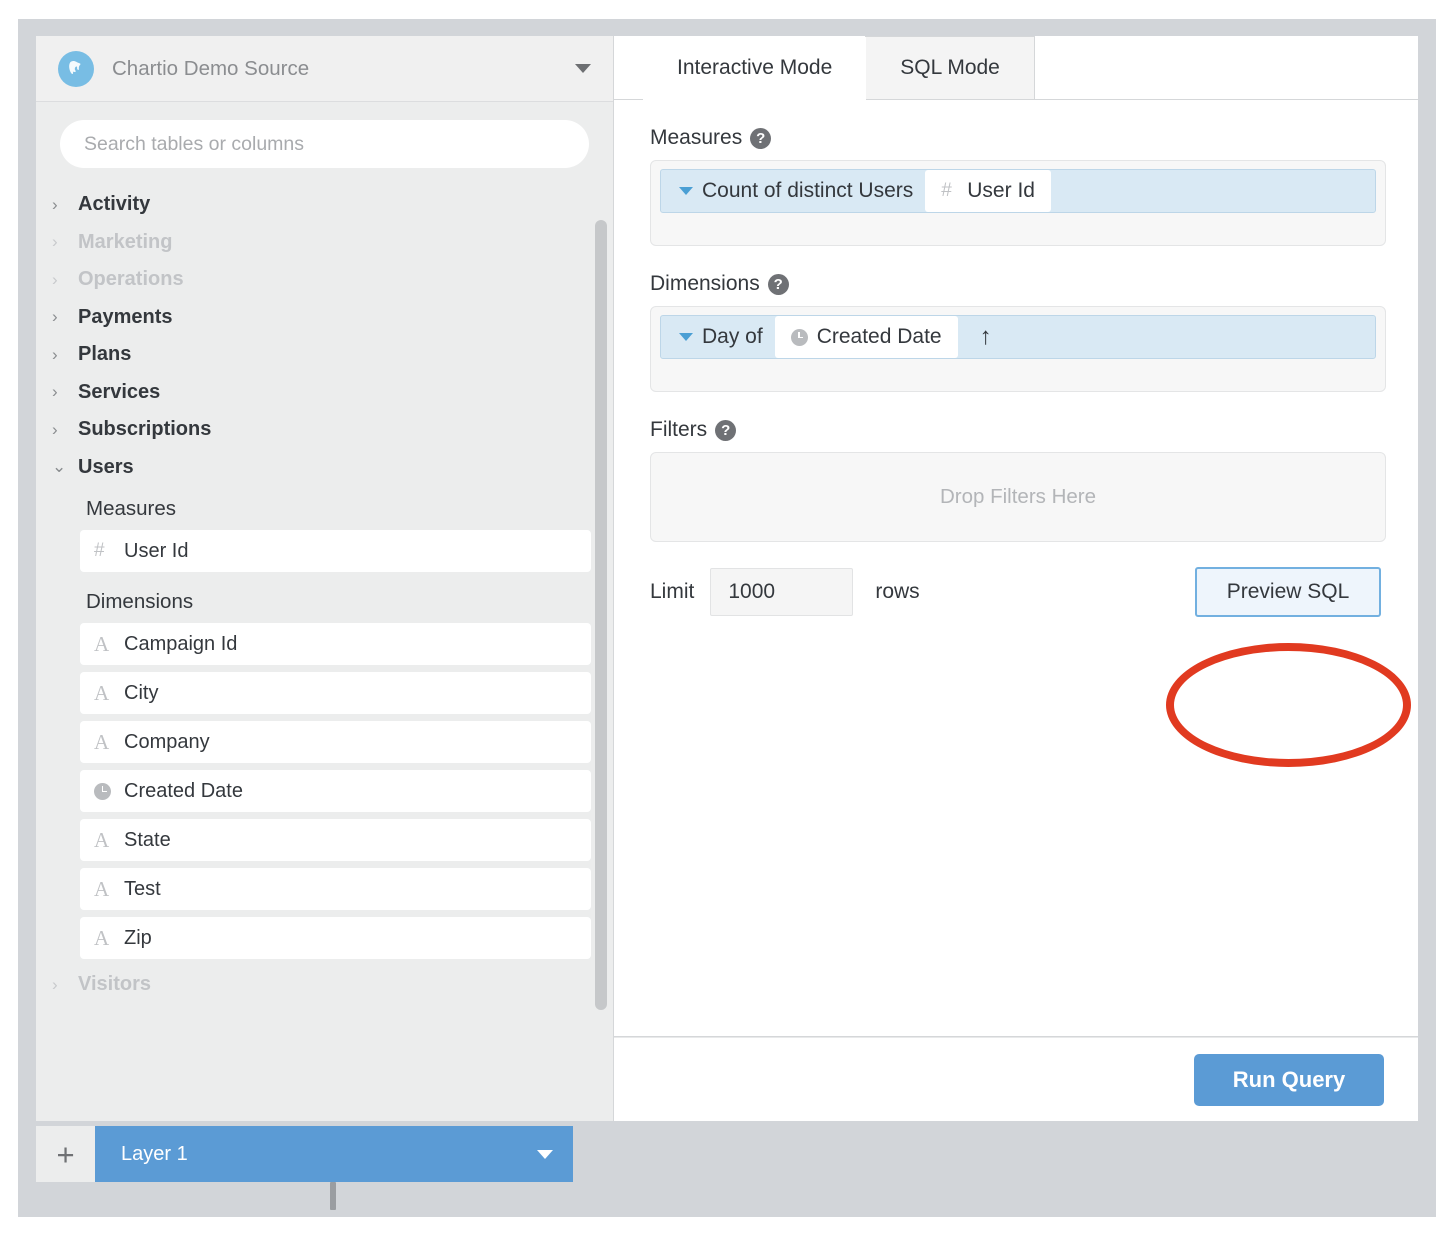 The height and width of the screenshot is (1234, 1454). Describe the element at coordinates (324, 355) in the screenshot. I see `tree-node-plans: › Plans` at that location.